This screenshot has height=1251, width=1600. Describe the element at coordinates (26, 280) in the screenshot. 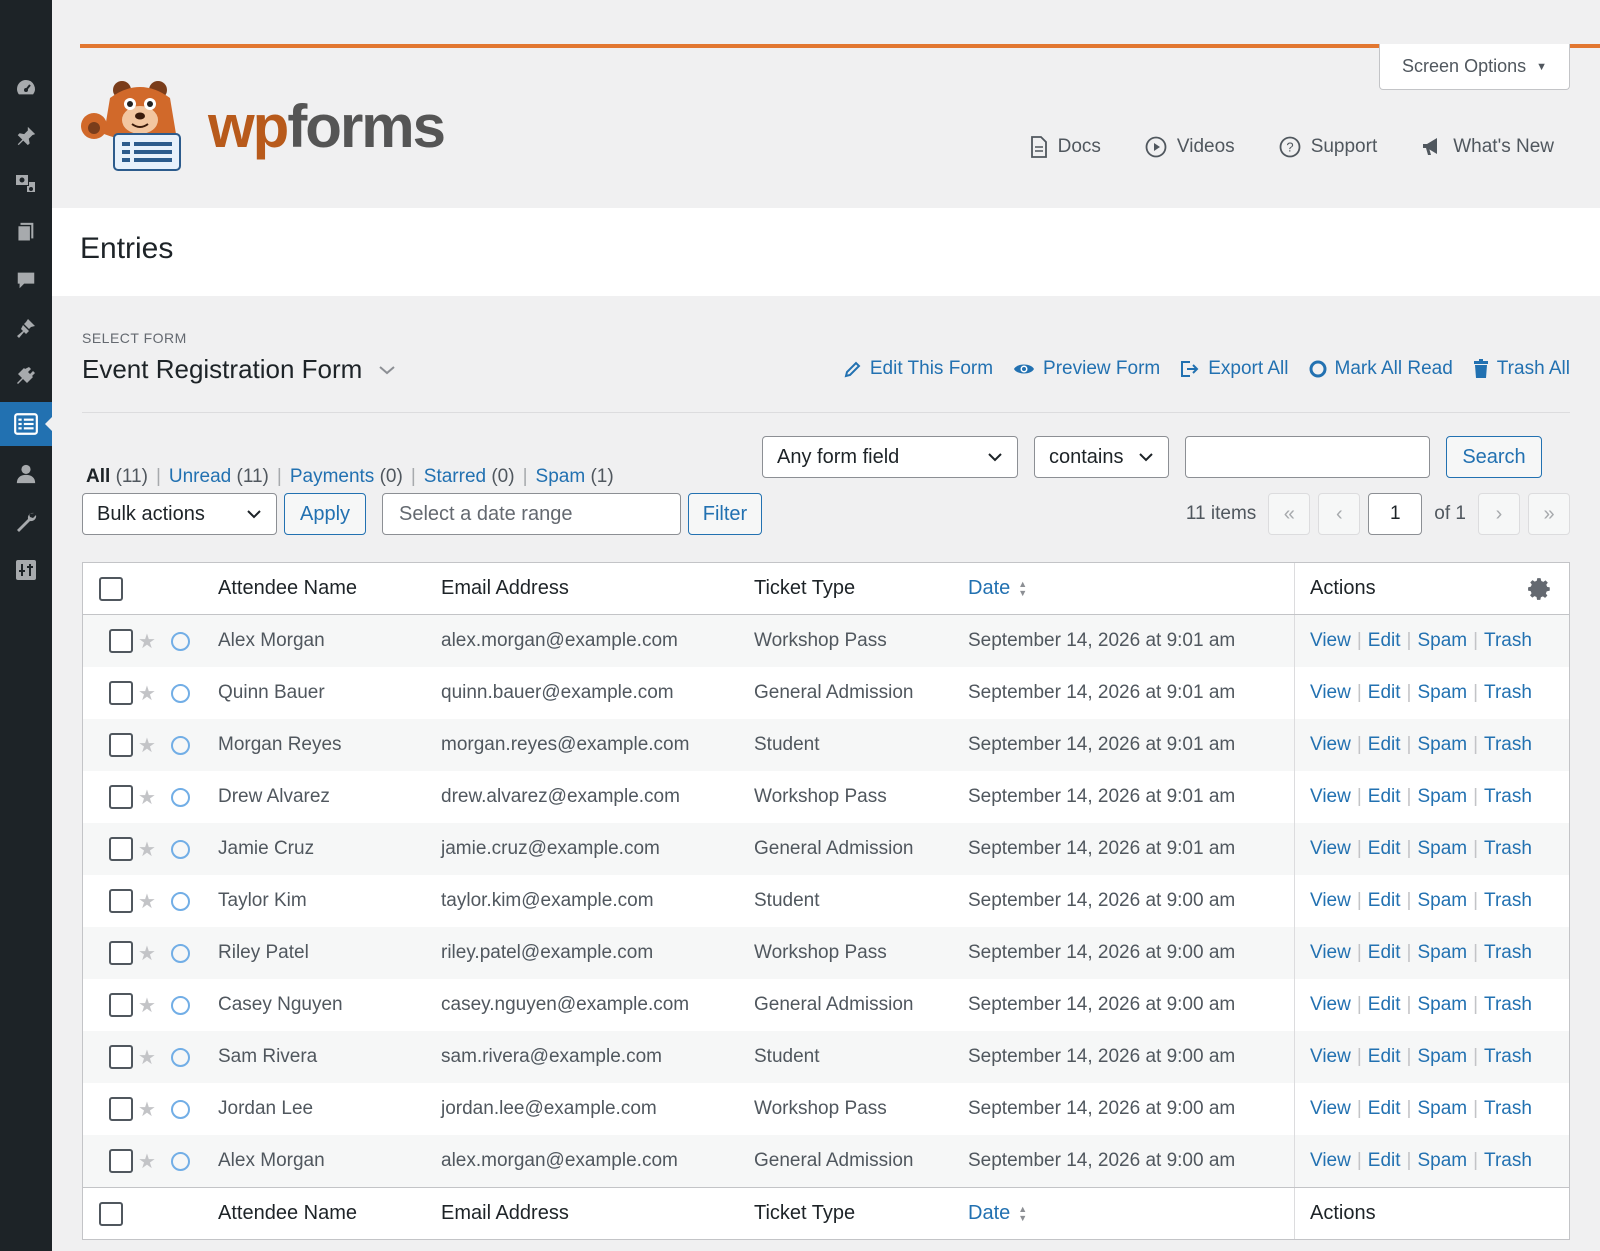

I see `comments-icon` at that location.